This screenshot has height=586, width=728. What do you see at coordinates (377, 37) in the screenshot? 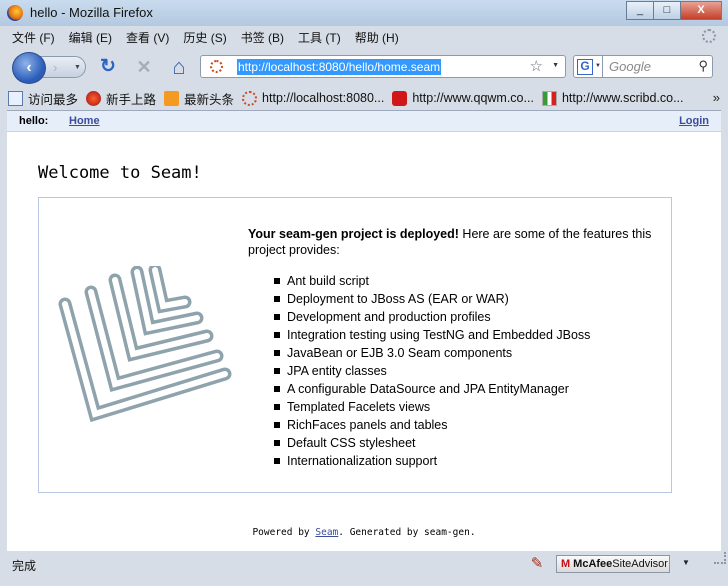
I see `menu-help: 帮助 (H)` at bounding box center [377, 37].